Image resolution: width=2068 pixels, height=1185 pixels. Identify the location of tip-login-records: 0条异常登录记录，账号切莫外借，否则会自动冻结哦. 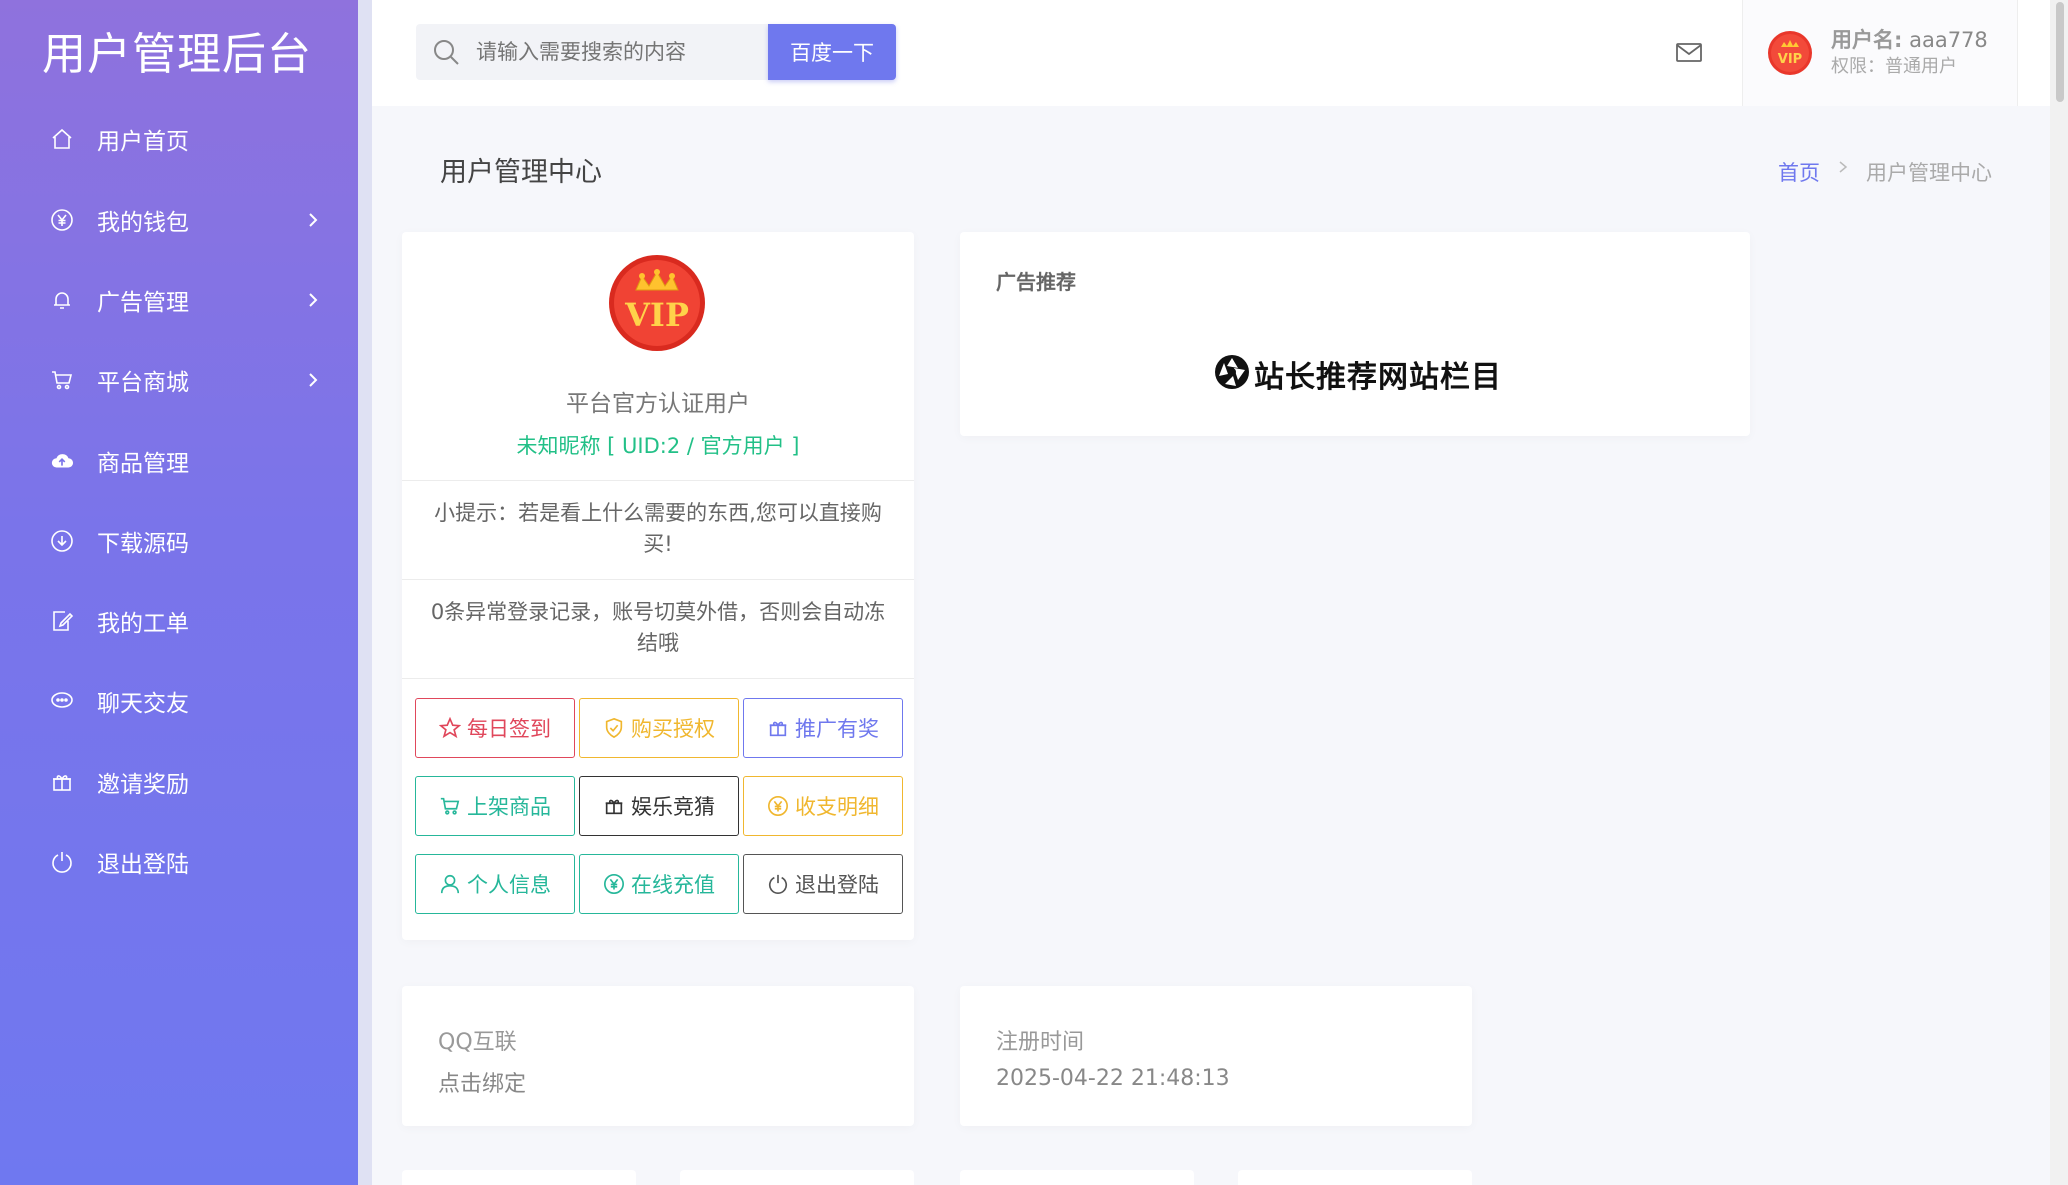
(658, 627).